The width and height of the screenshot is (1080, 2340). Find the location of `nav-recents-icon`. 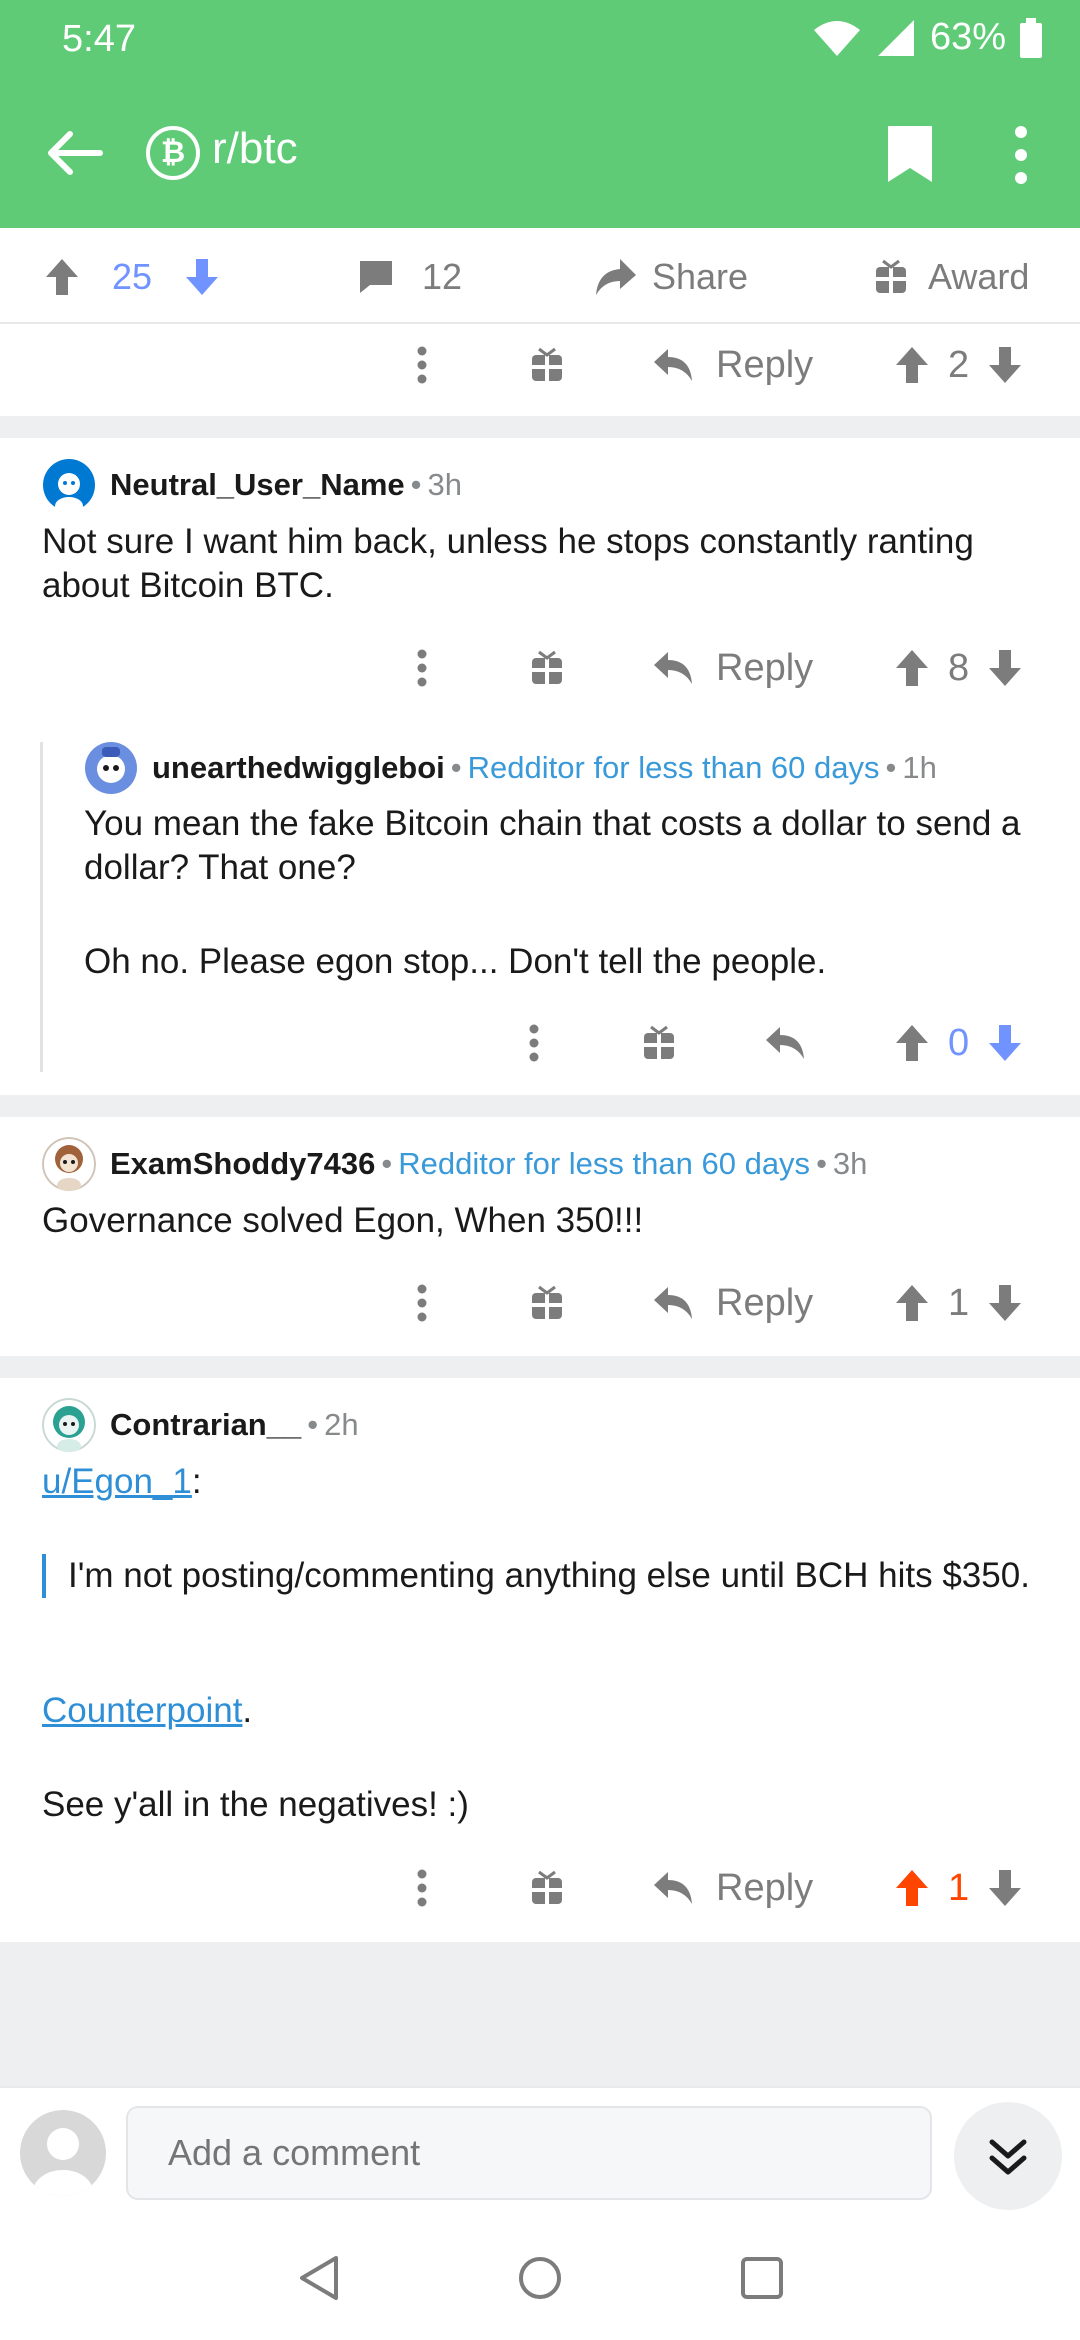

nav-recents-icon is located at coordinates (762, 2278).